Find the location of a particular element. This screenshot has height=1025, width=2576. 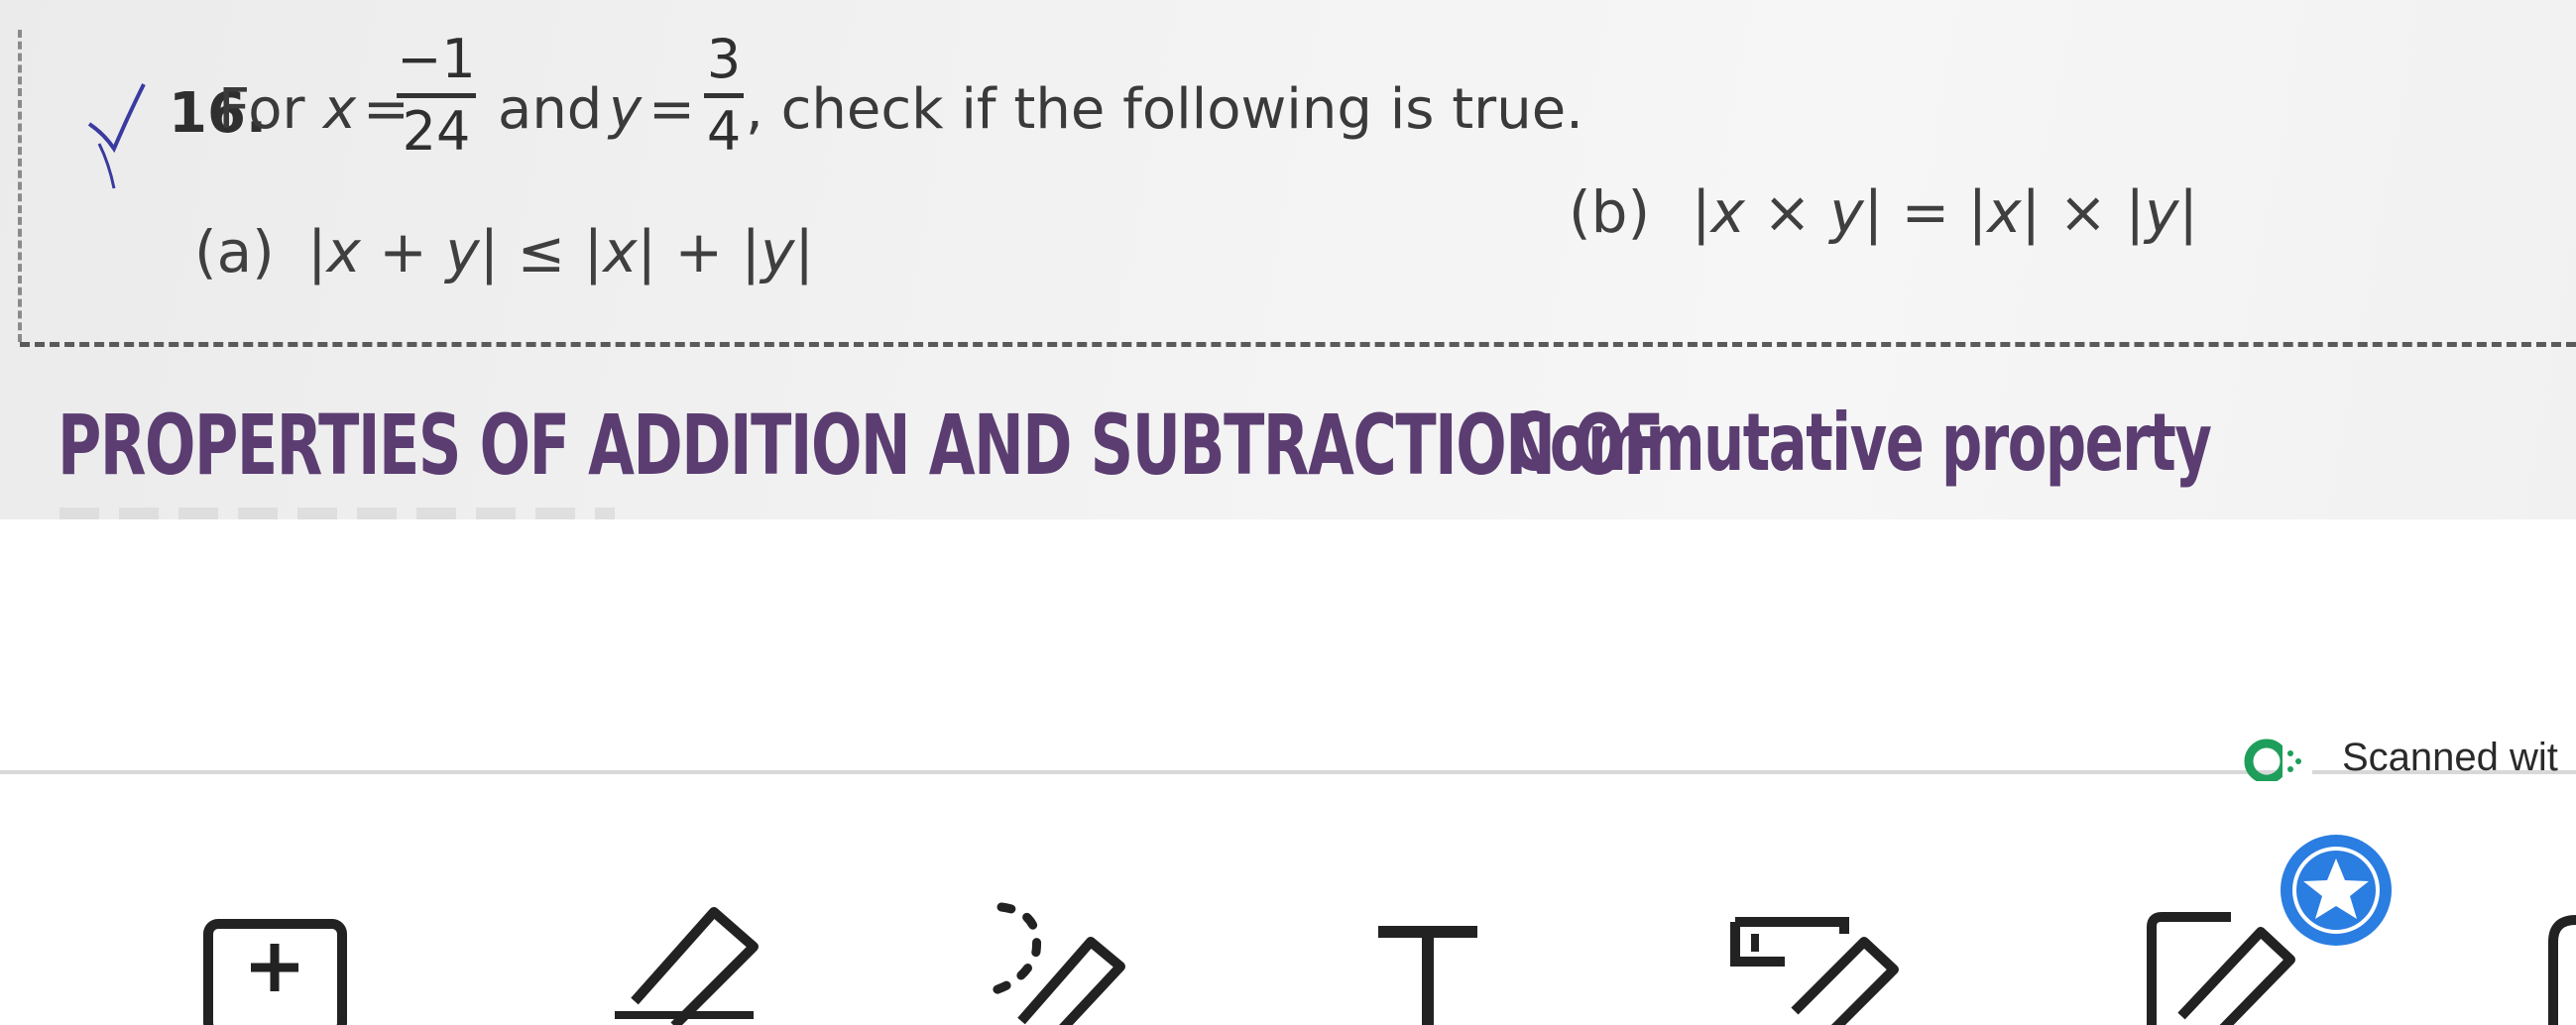

scanned-with-text: Scanned wit is located at coordinates (2450, 757).